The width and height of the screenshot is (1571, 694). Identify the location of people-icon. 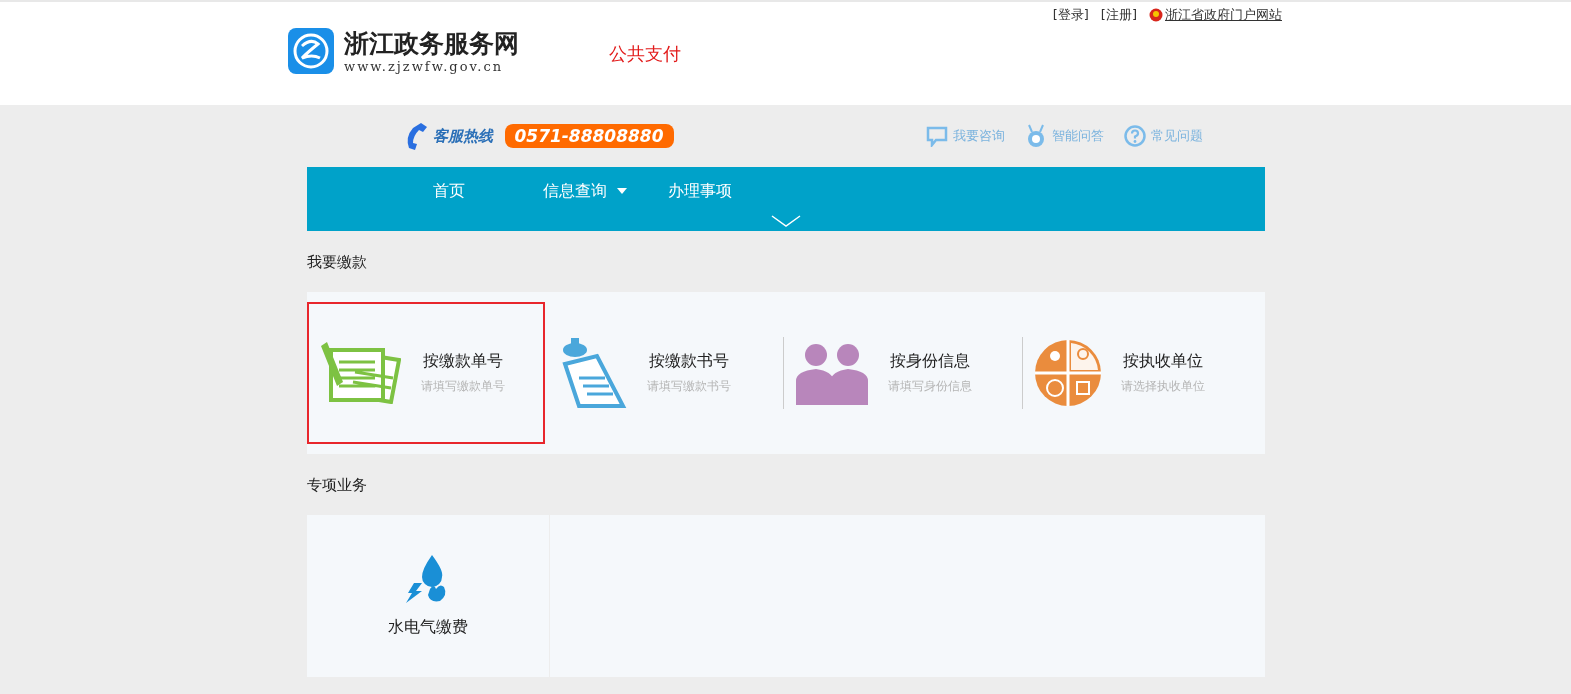
(831, 373).